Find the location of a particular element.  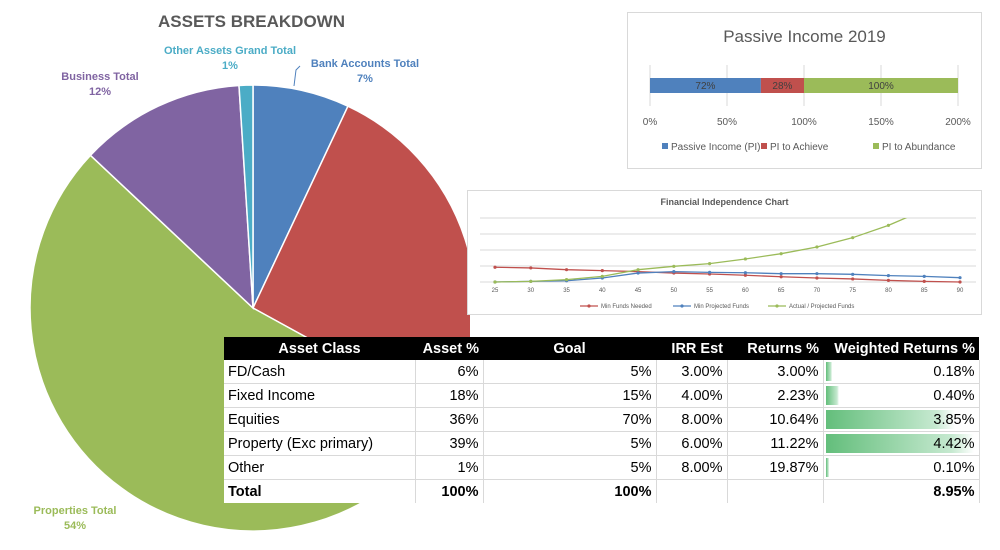

table-cell: Total is located at coordinates (320, 491).